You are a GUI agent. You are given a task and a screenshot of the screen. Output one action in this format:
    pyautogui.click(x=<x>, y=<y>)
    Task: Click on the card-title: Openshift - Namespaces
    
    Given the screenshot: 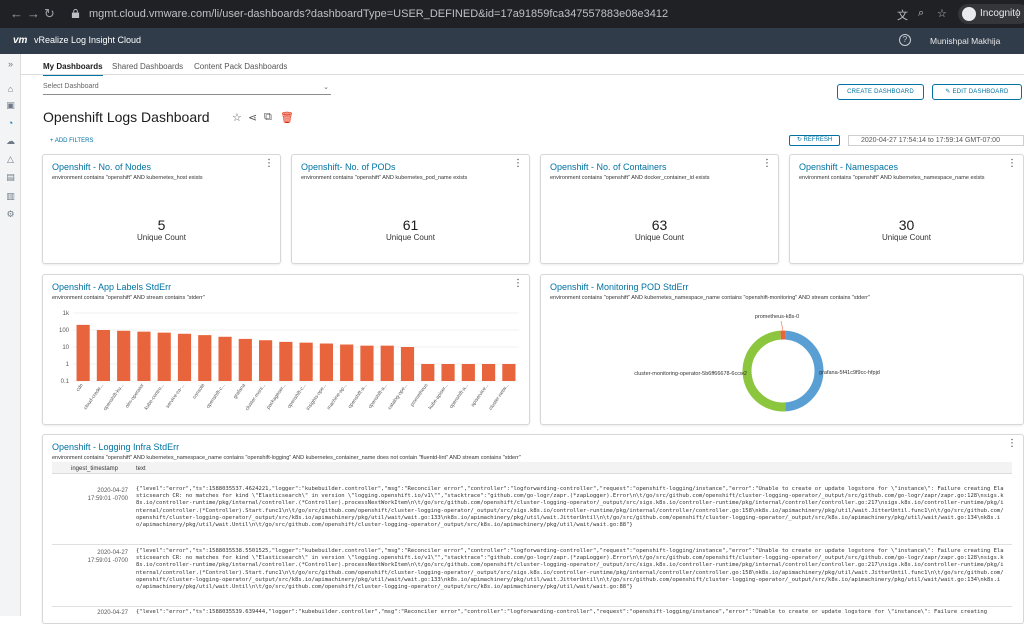 What is the action you would take?
    pyautogui.click(x=848, y=167)
    